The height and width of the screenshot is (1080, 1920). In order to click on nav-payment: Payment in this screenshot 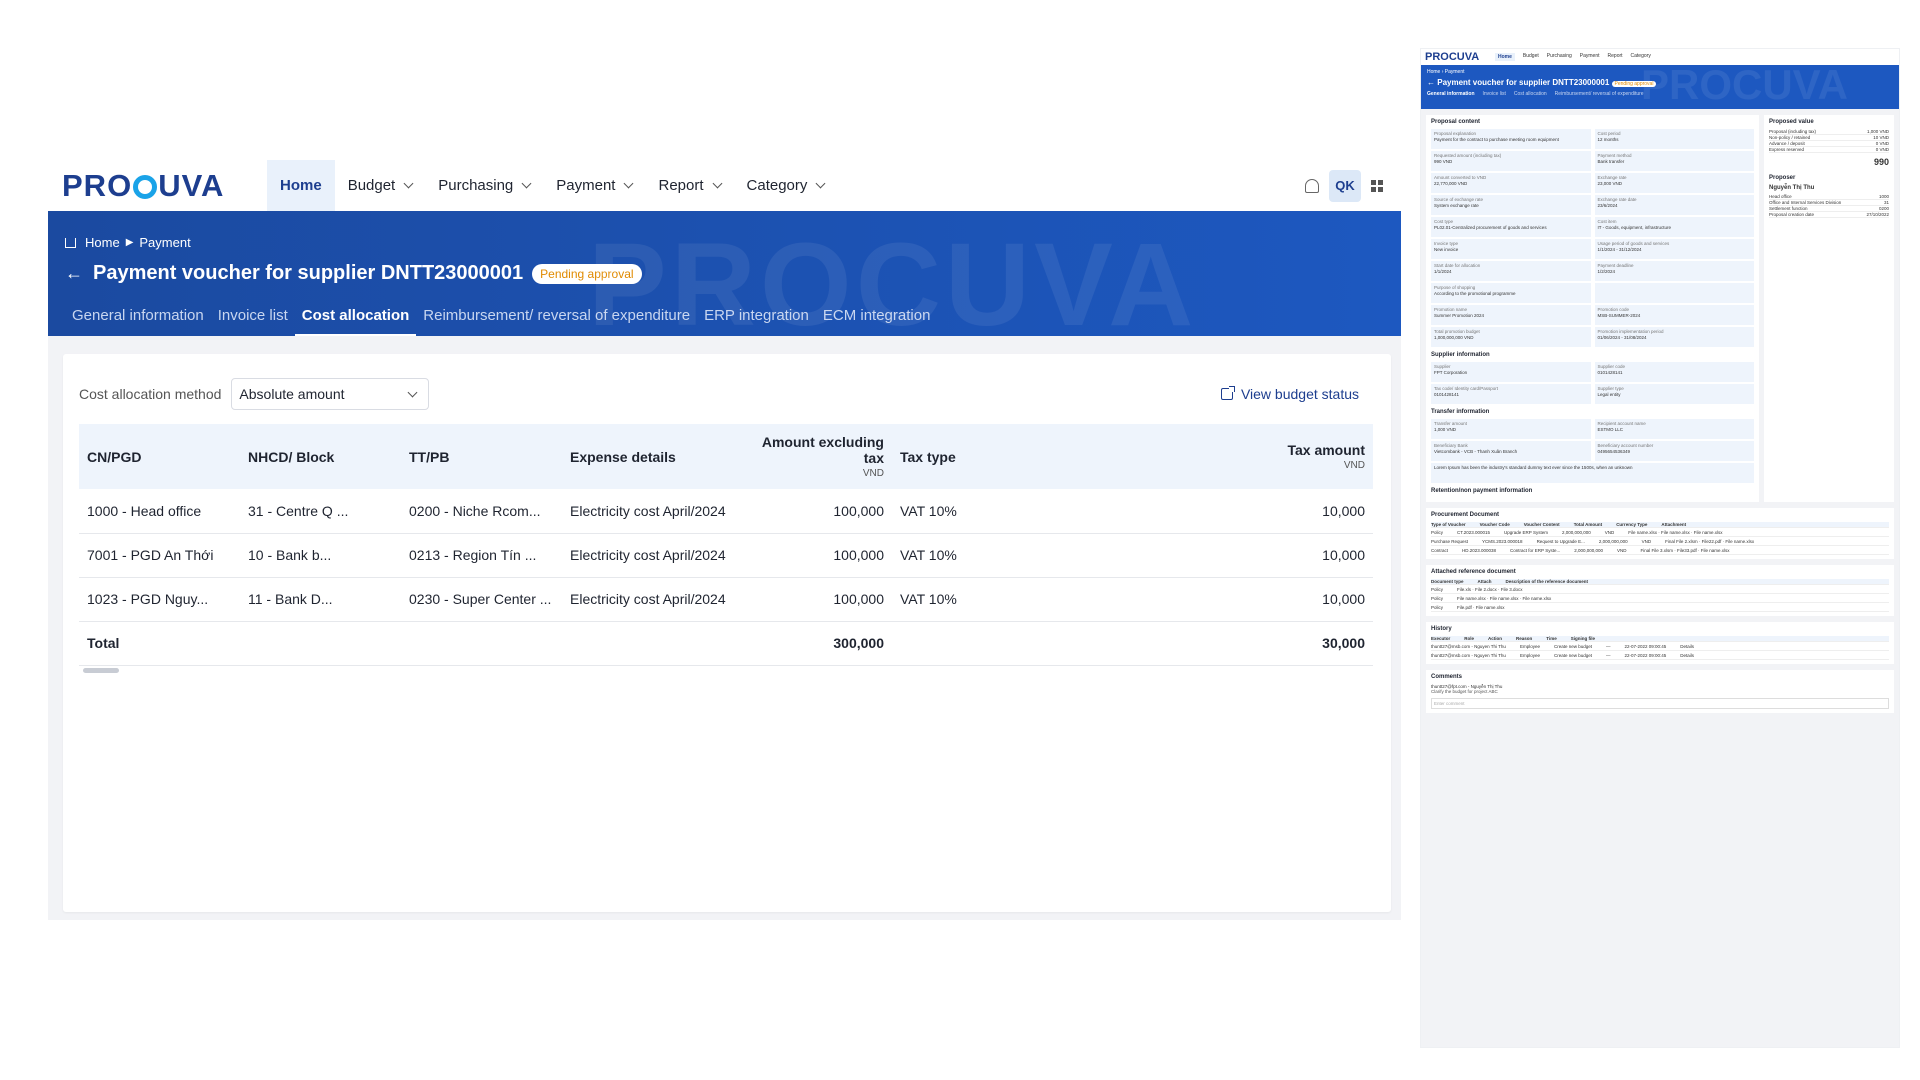, I will do `click(594, 185)`.